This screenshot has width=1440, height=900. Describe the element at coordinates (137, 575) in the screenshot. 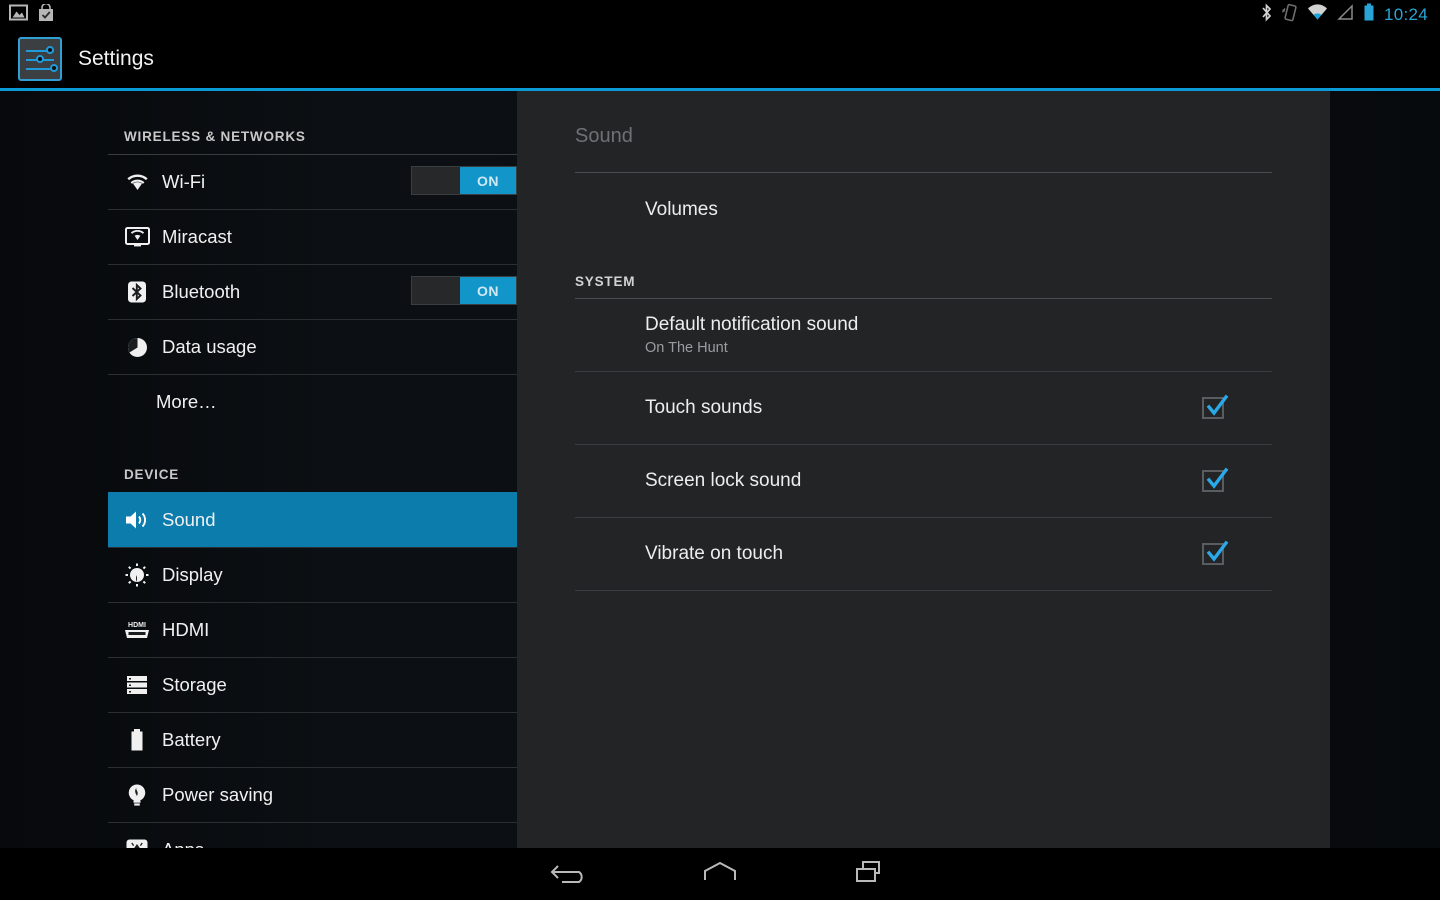

I see `display-brightness-icon` at that location.